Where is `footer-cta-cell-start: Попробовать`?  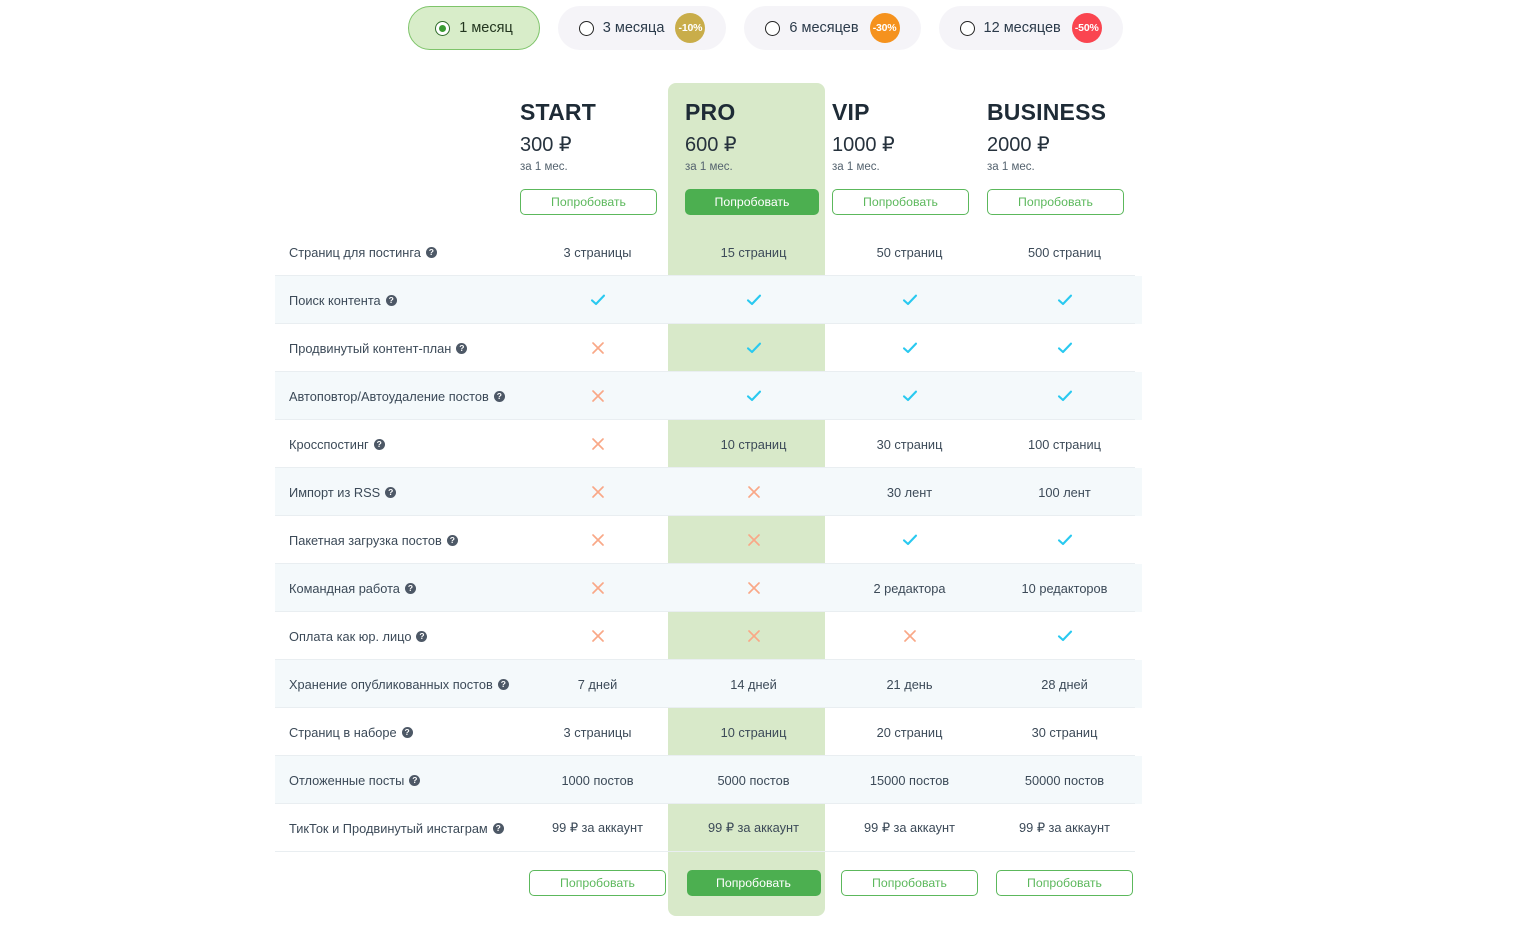 footer-cta-cell-start: Попробовать is located at coordinates (597, 883).